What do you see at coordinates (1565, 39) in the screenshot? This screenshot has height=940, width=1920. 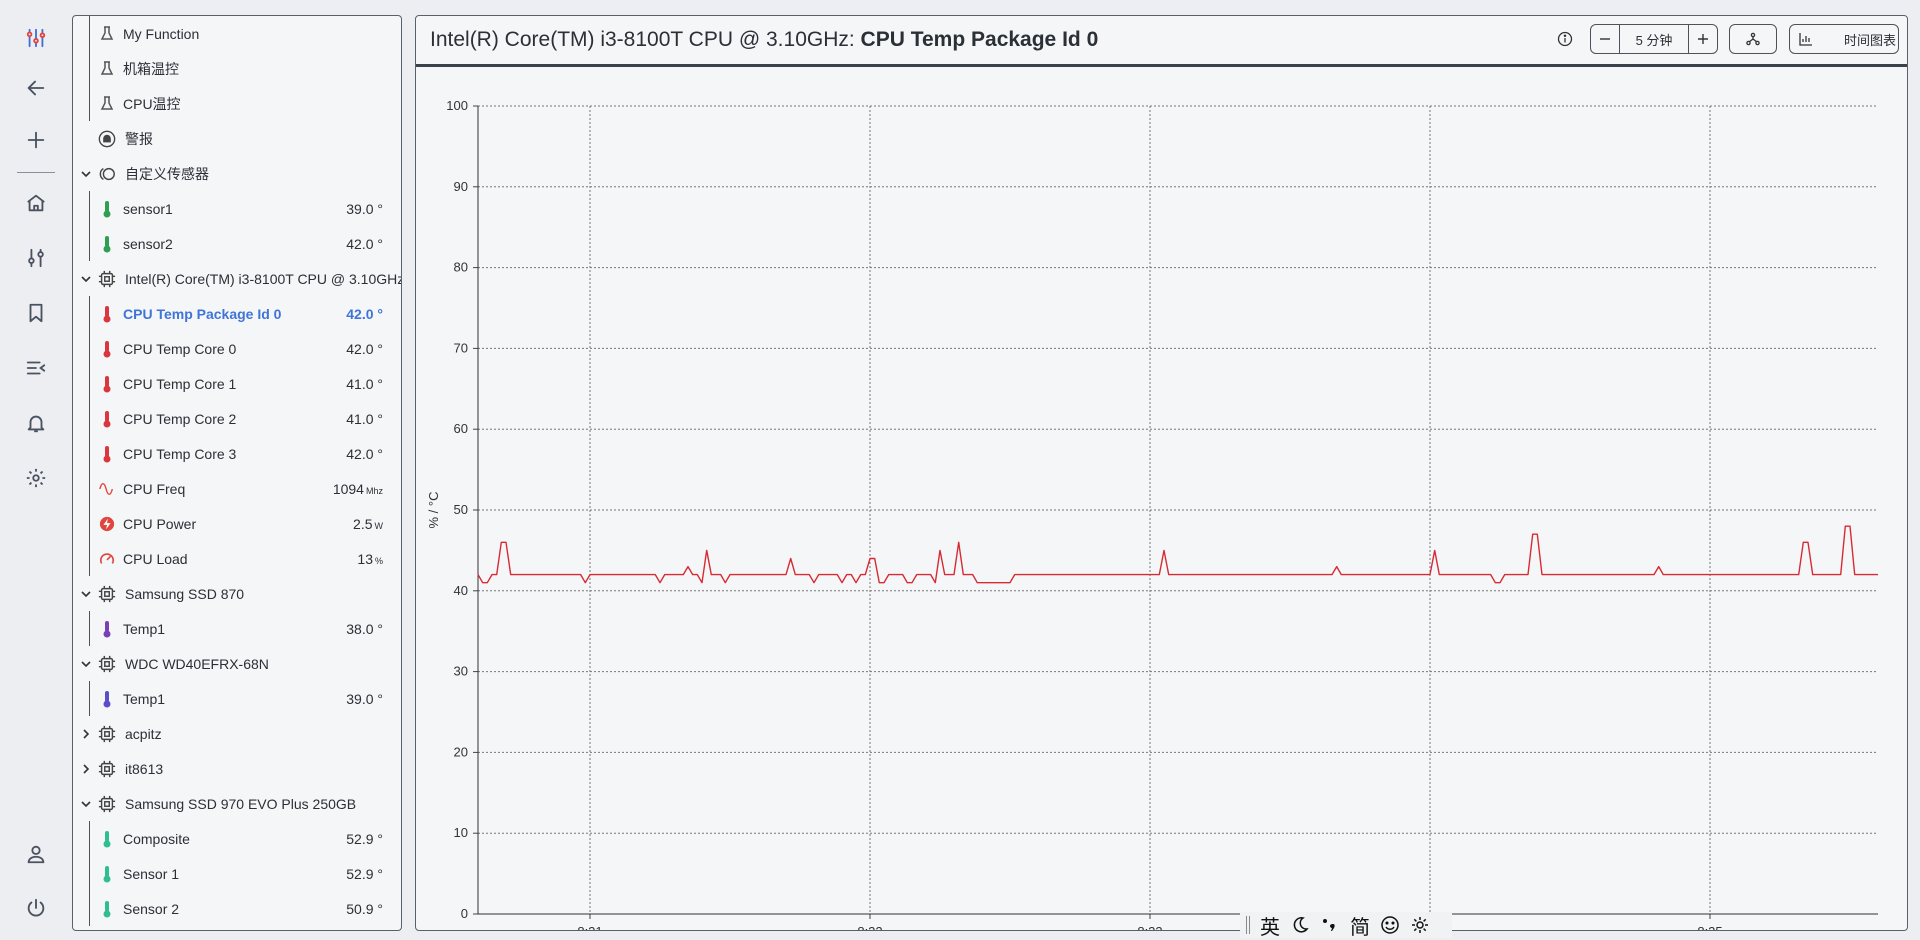 I see `info-button` at bounding box center [1565, 39].